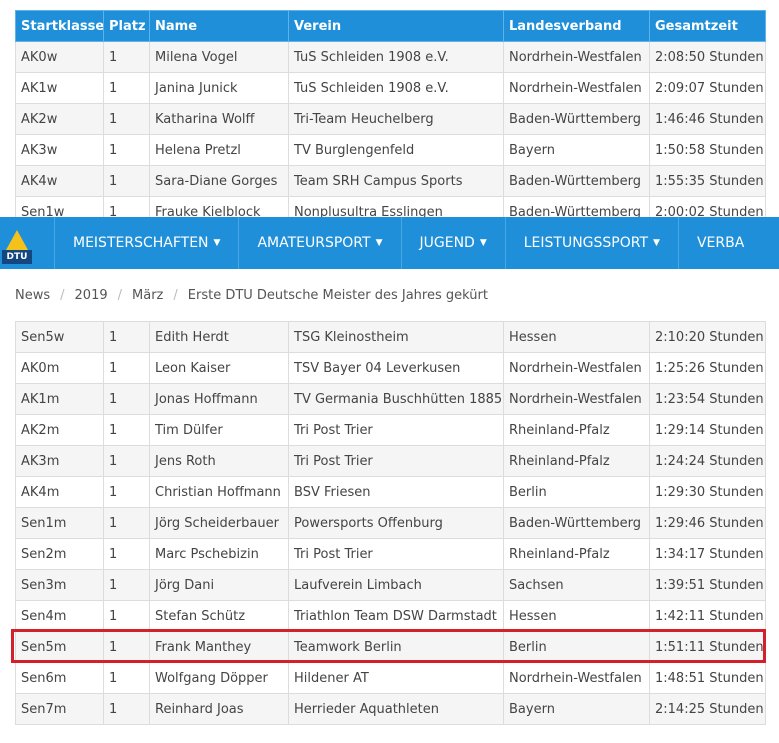  Describe the element at coordinates (707, 709) in the screenshot. I see `cell-gesamtzeit: 2:14:25 Stunden` at that location.